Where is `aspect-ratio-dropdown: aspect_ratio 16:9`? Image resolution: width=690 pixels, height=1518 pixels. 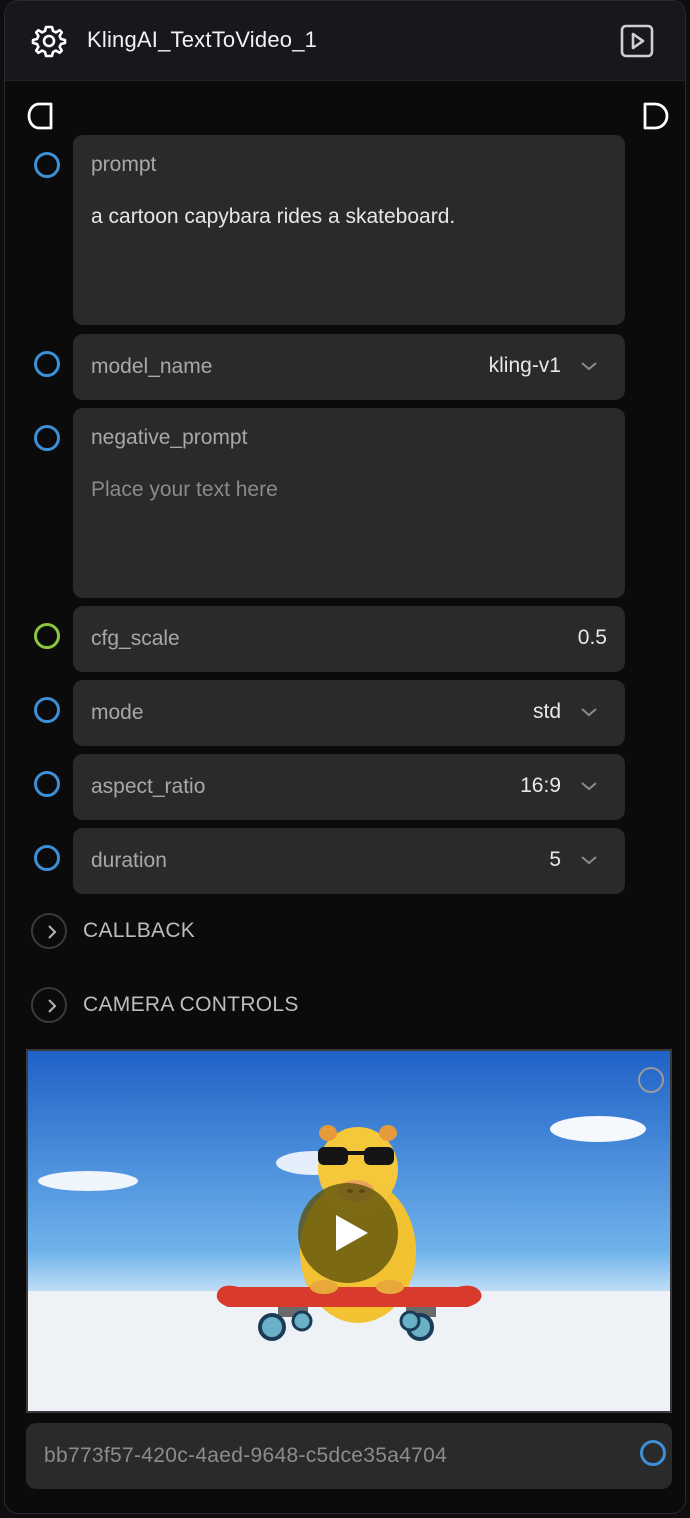 aspect-ratio-dropdown: aspect_ratio 16:9 is located at coordinates (349, 787).